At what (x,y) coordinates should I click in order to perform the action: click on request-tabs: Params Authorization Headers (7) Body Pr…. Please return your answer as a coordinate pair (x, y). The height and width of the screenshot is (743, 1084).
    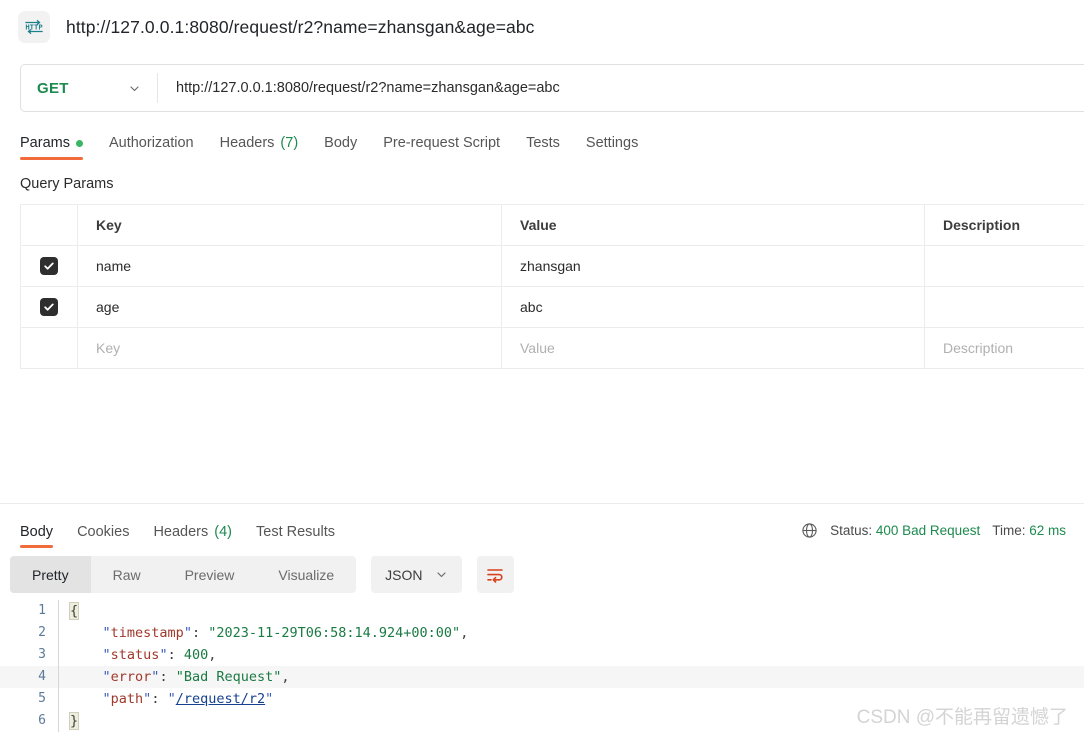
    Looking at the image, I should click on (542, 143).